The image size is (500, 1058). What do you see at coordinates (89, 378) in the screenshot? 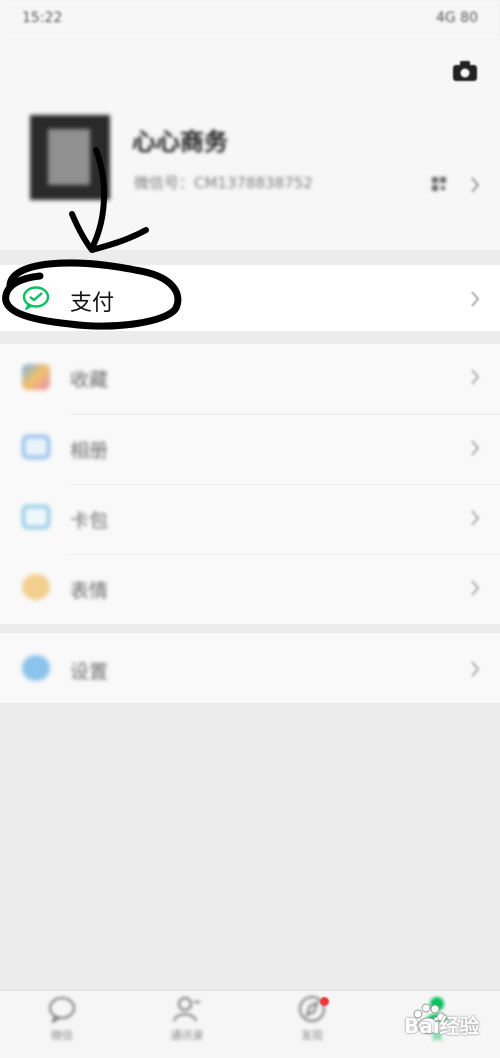
I see `menu-item-favorites: 收藏` at bounding box center [89, 378].